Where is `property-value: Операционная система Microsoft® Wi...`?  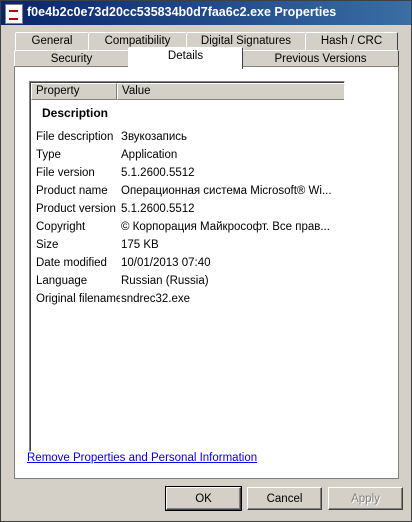 property-value: Операционная система Microsoft® Wi... is located at coordinates (226, 191).